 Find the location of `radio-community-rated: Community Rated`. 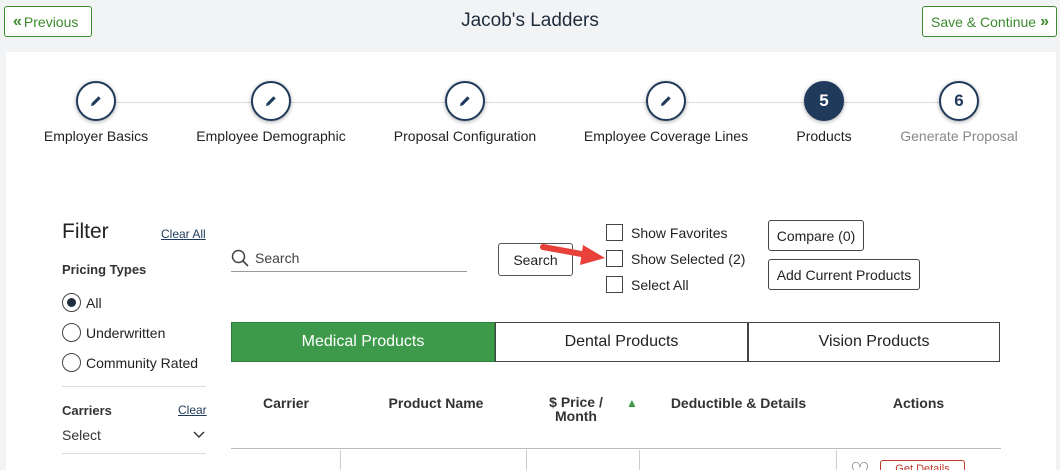

radio-community-rated: Community Rated is located at coordinates (130, 362).